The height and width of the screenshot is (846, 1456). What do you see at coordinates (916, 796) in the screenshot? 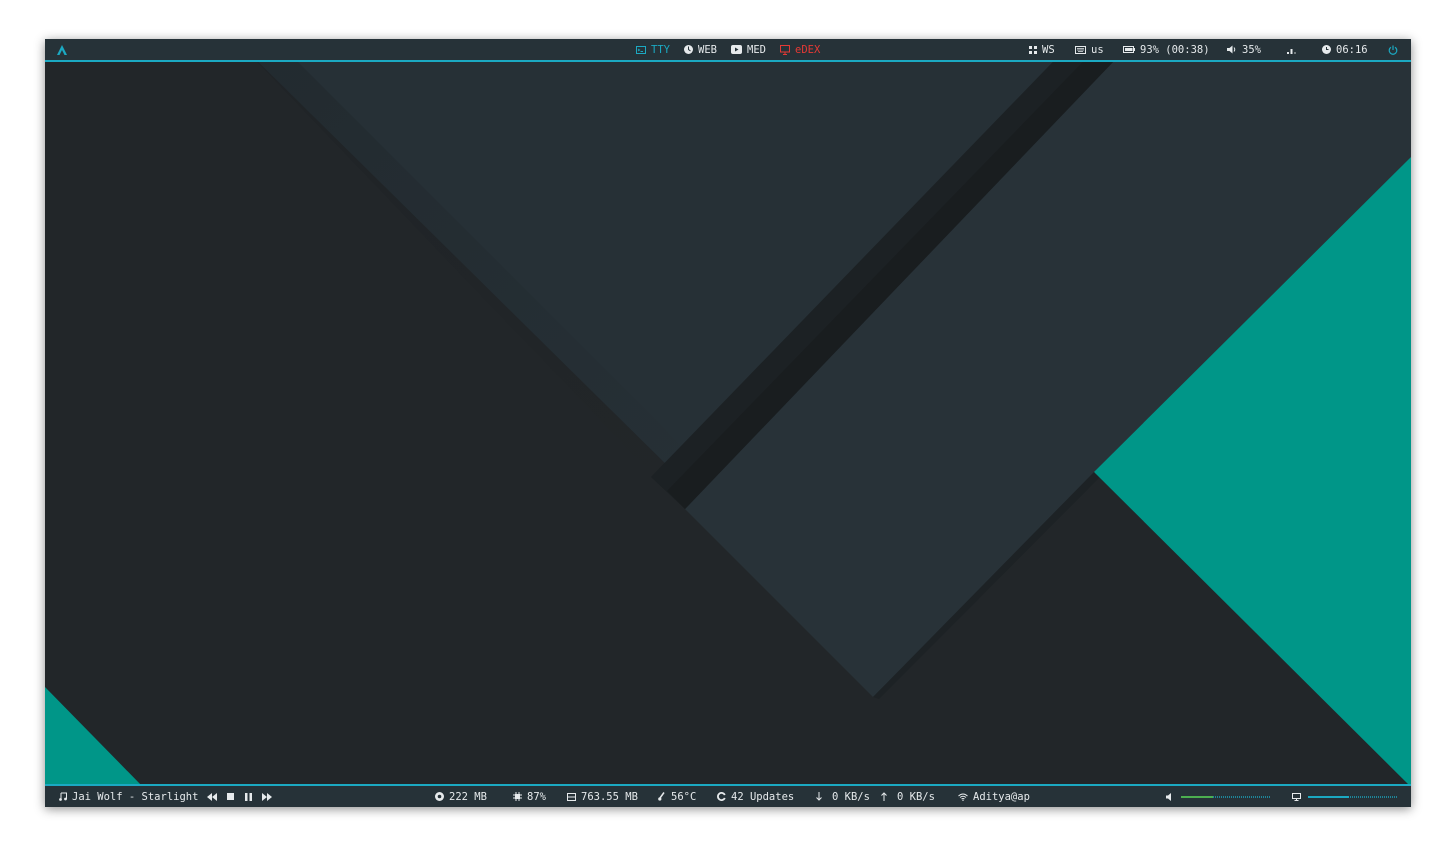
I see `upload-label: 0 KB/s` at bounding box center [916, 796].